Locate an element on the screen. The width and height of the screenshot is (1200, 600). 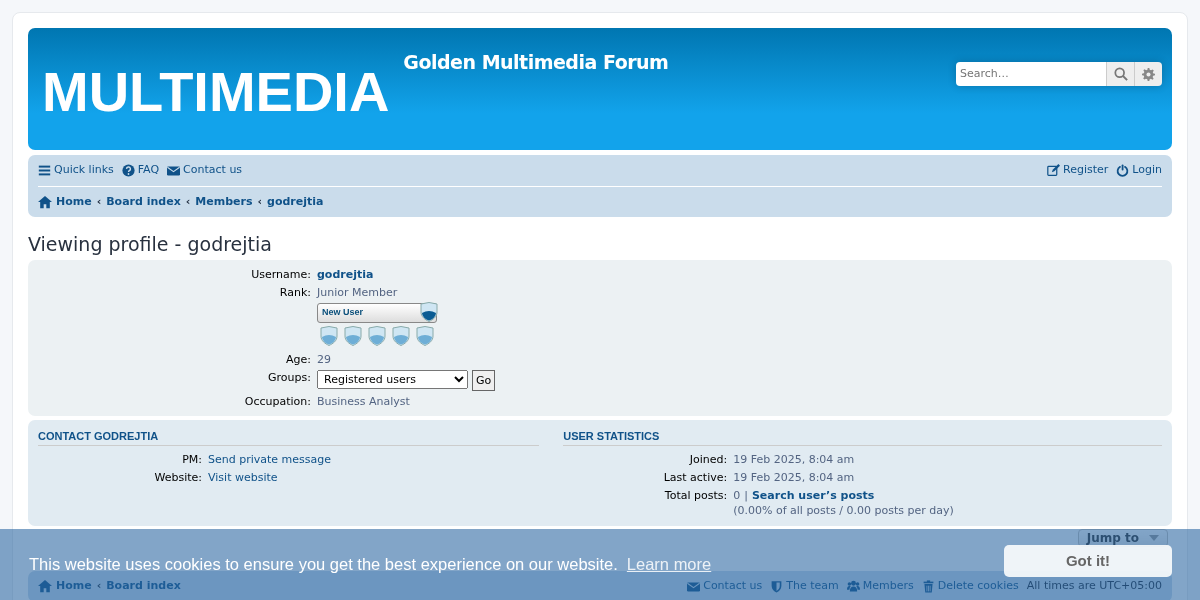
field-label: Last active: is located at coordinates (695, 477).